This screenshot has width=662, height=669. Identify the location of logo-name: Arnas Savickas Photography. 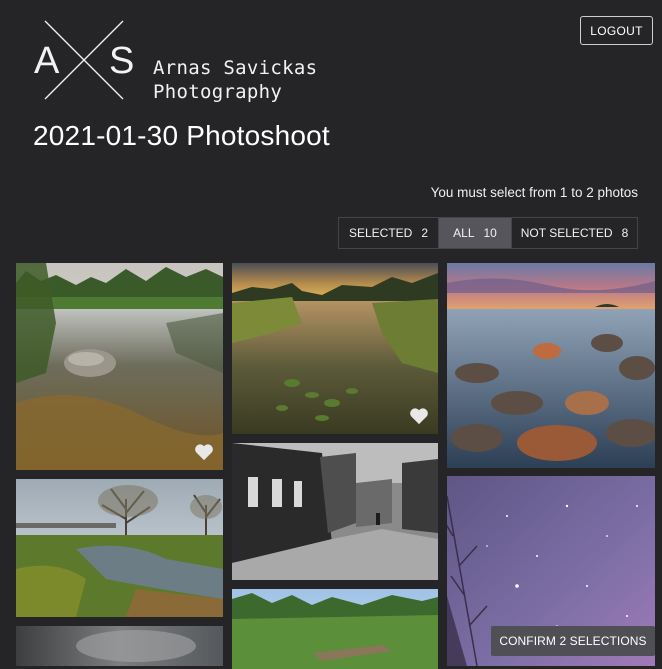
(235, 80).